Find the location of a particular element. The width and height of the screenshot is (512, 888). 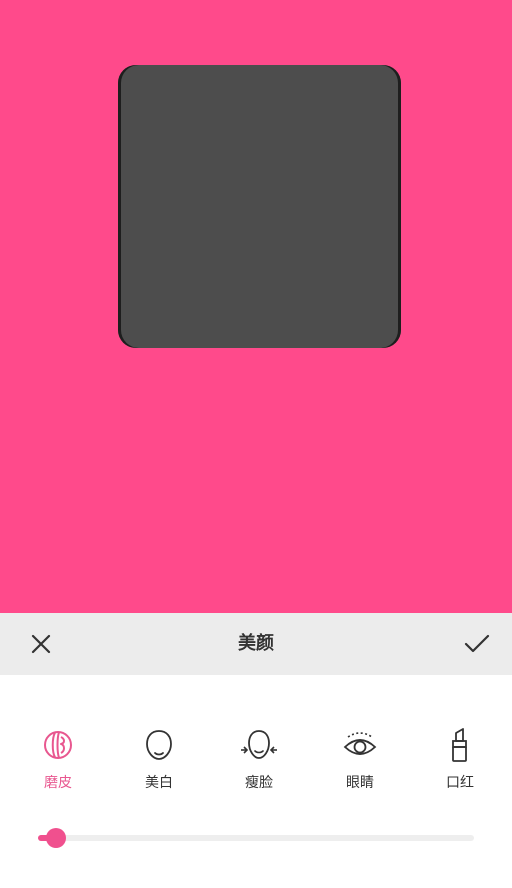

lipstick-icon is located at coordinates (460, 745).